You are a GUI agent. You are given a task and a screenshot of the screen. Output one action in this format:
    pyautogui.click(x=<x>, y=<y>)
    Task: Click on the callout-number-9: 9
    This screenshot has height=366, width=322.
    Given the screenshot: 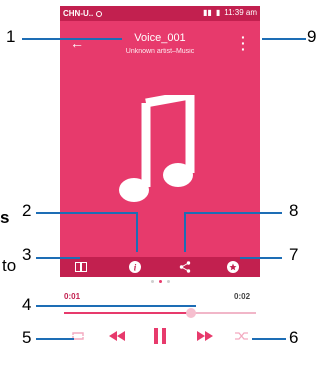 What is the action you would take?
    pyautogui.click(x=312, y=36)
    